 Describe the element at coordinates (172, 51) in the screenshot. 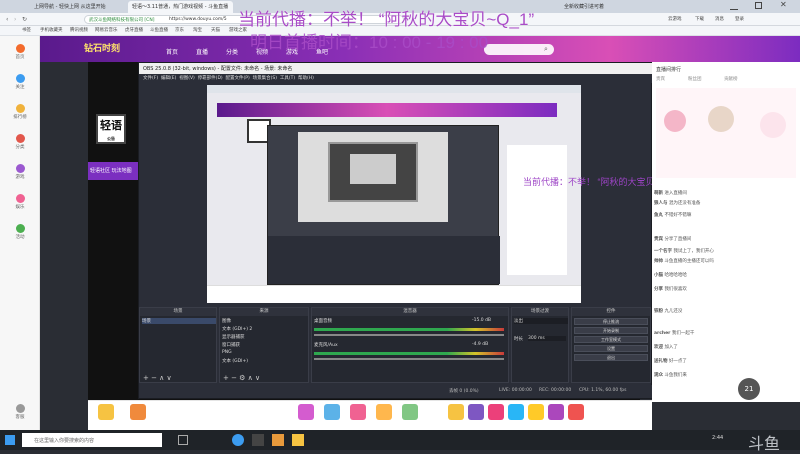

I see `nav-home: 首页` at that location.